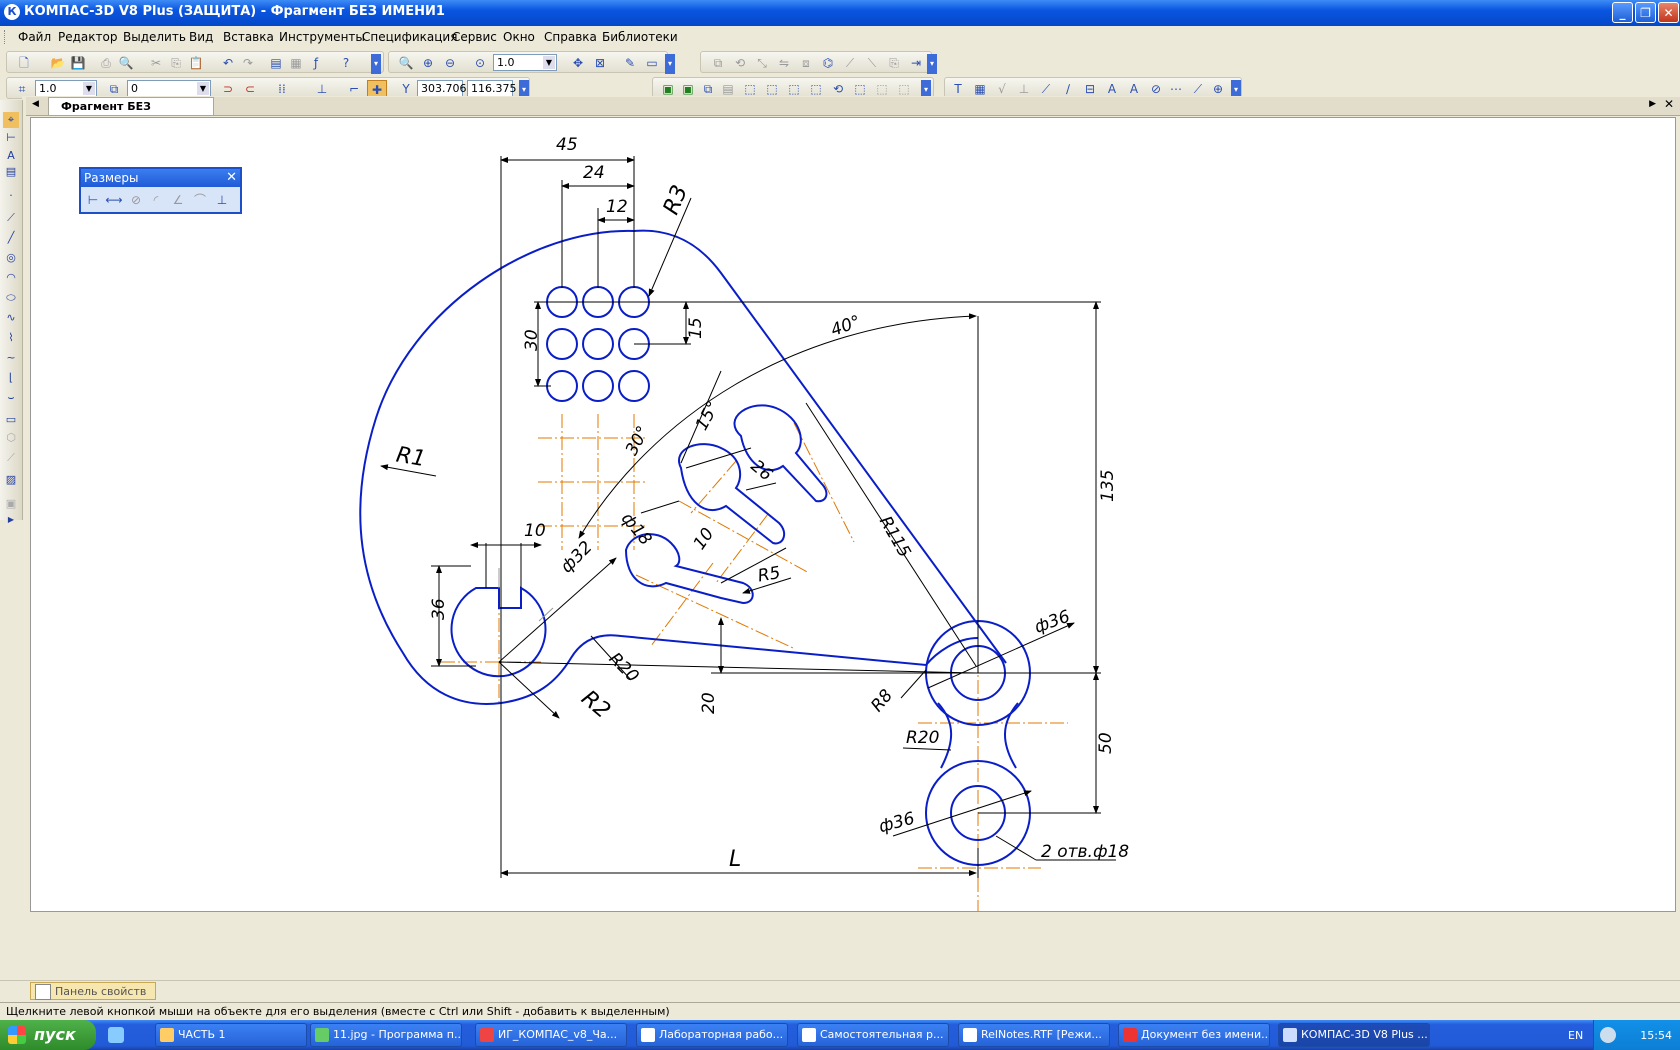 The height and width of the screenshot is (1050, 1680). What do you see at coordinates (11, 358) in the screenshot?
I see `bezier-icon: ~` at bounding box center [11, 358].